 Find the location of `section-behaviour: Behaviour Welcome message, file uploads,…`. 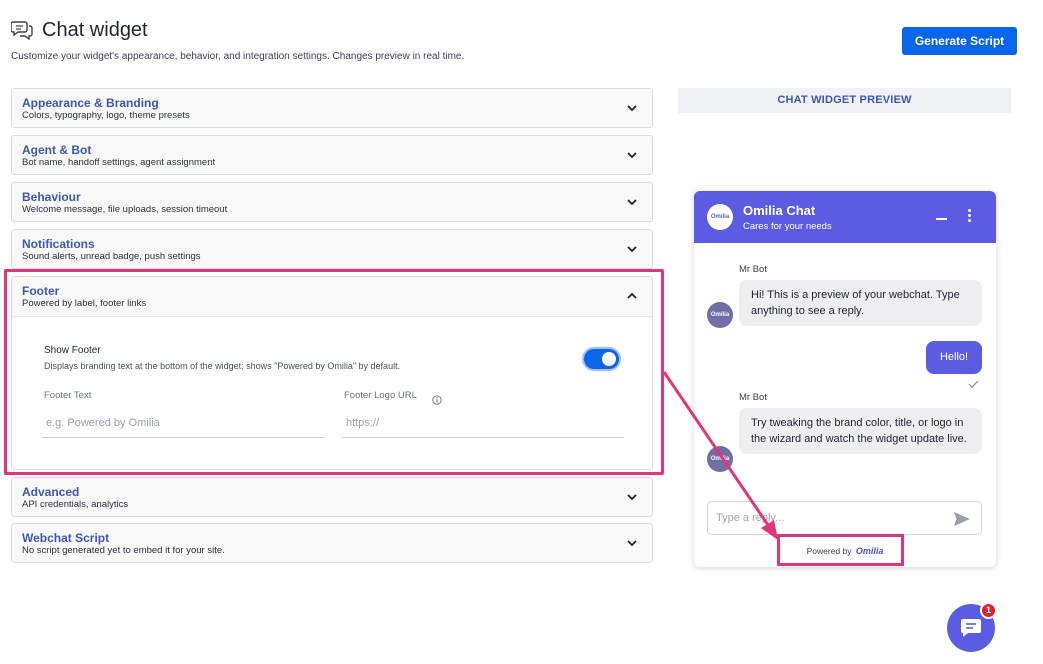

section-behaviour: Behaviour Welcome message, file uploads,… is located at coordinates (332, 202).